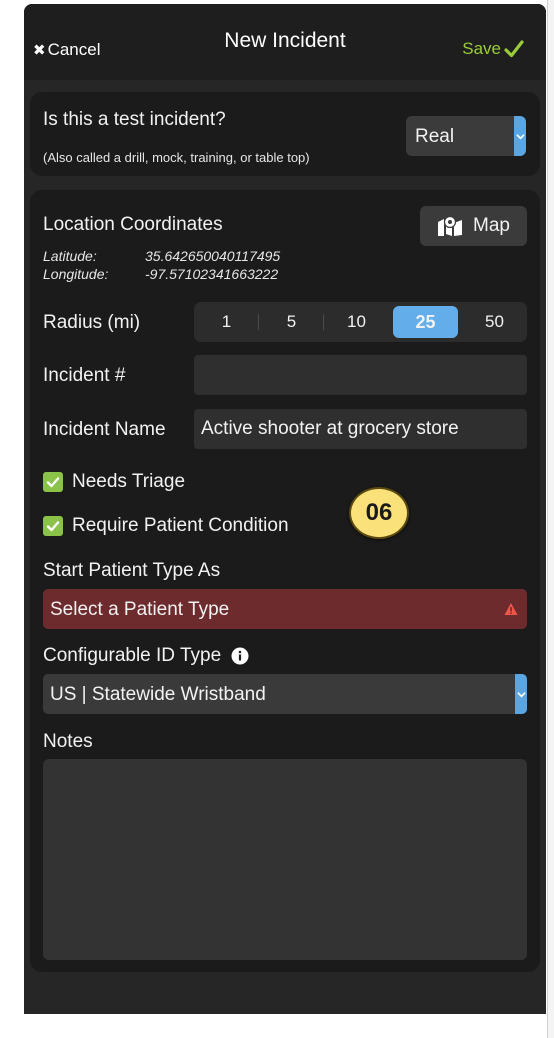 The image size is (554, 1038). I want to click on step-number-badge: 06, so click(379, 513).